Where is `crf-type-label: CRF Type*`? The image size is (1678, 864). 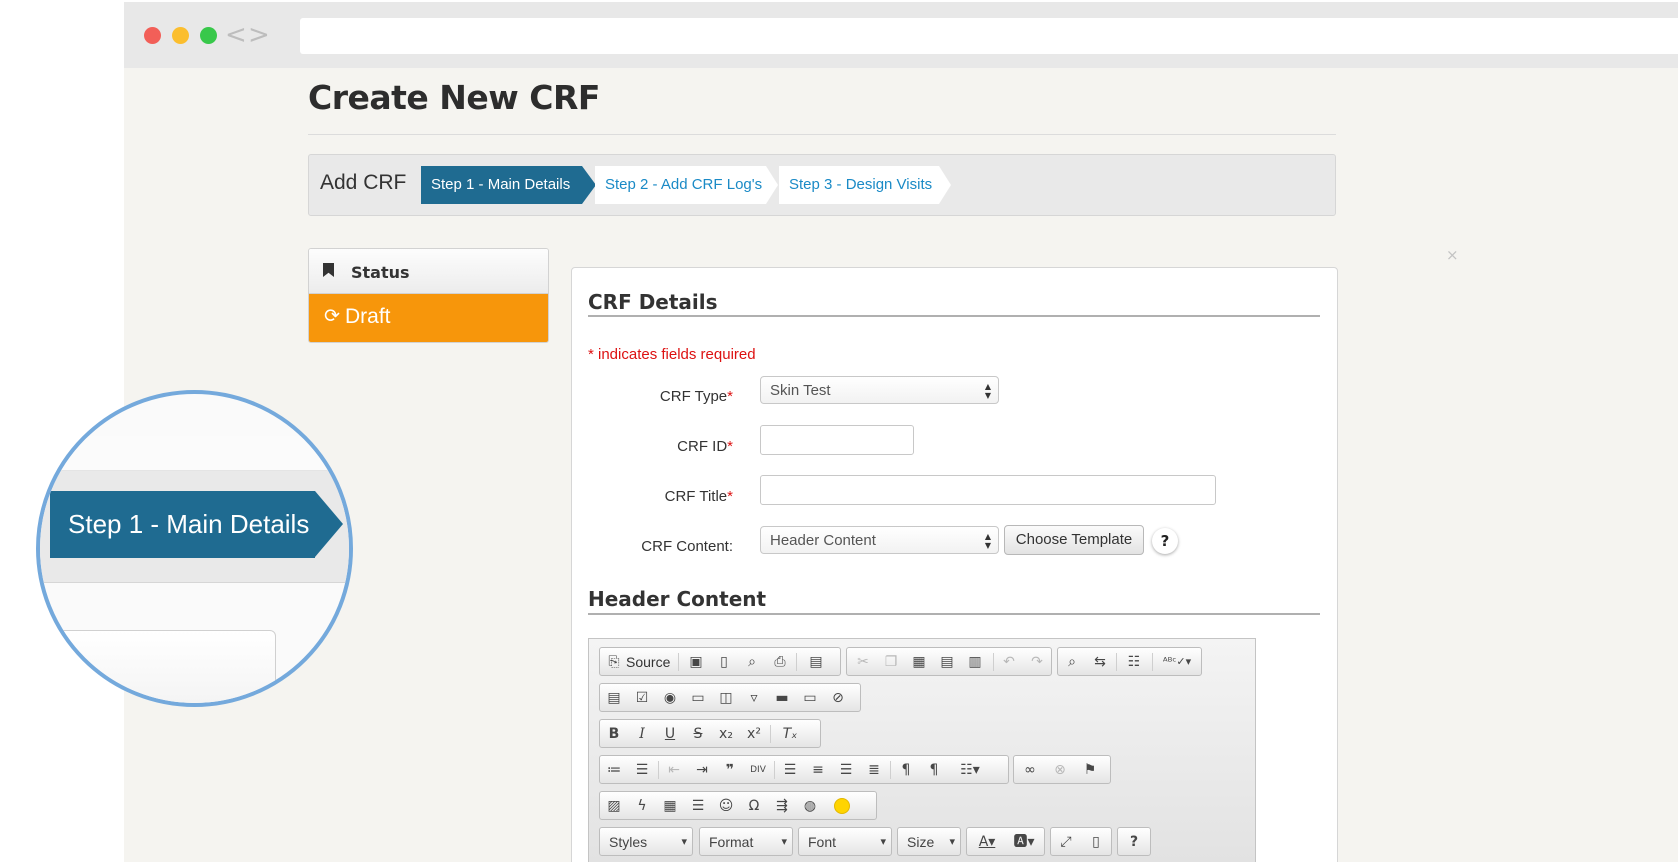
crf-type-label: CRF Type* is located at coordinates (649, 396).